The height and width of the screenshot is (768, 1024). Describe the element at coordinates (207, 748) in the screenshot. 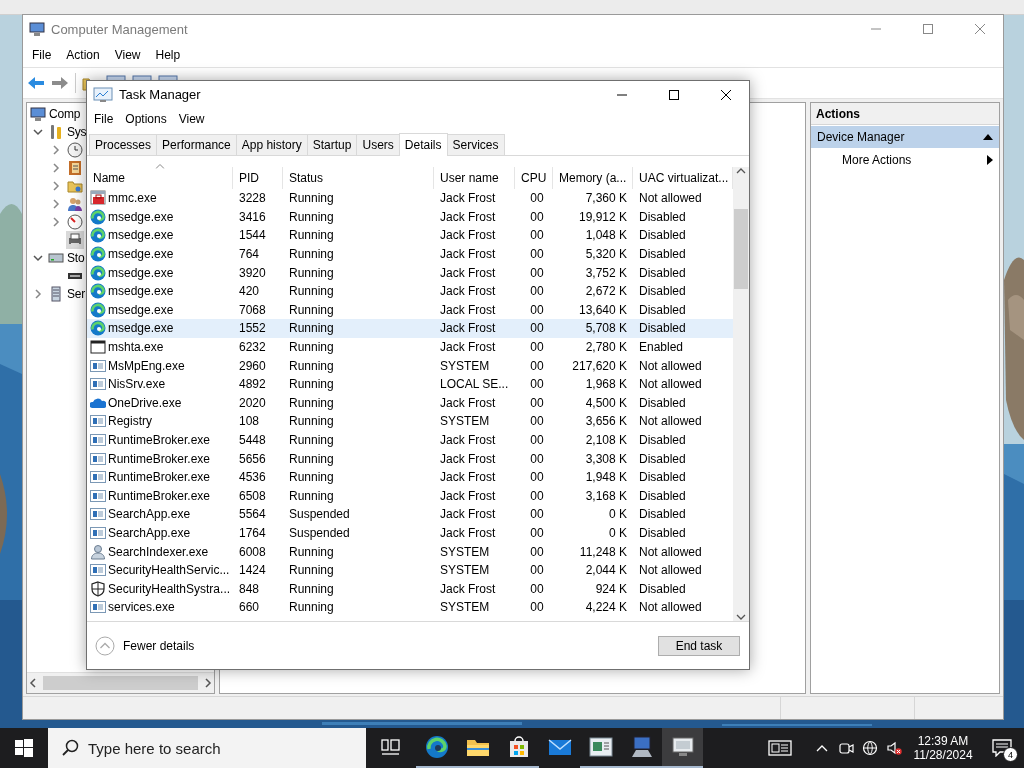

I see `search-field: Type here to search` at that location.